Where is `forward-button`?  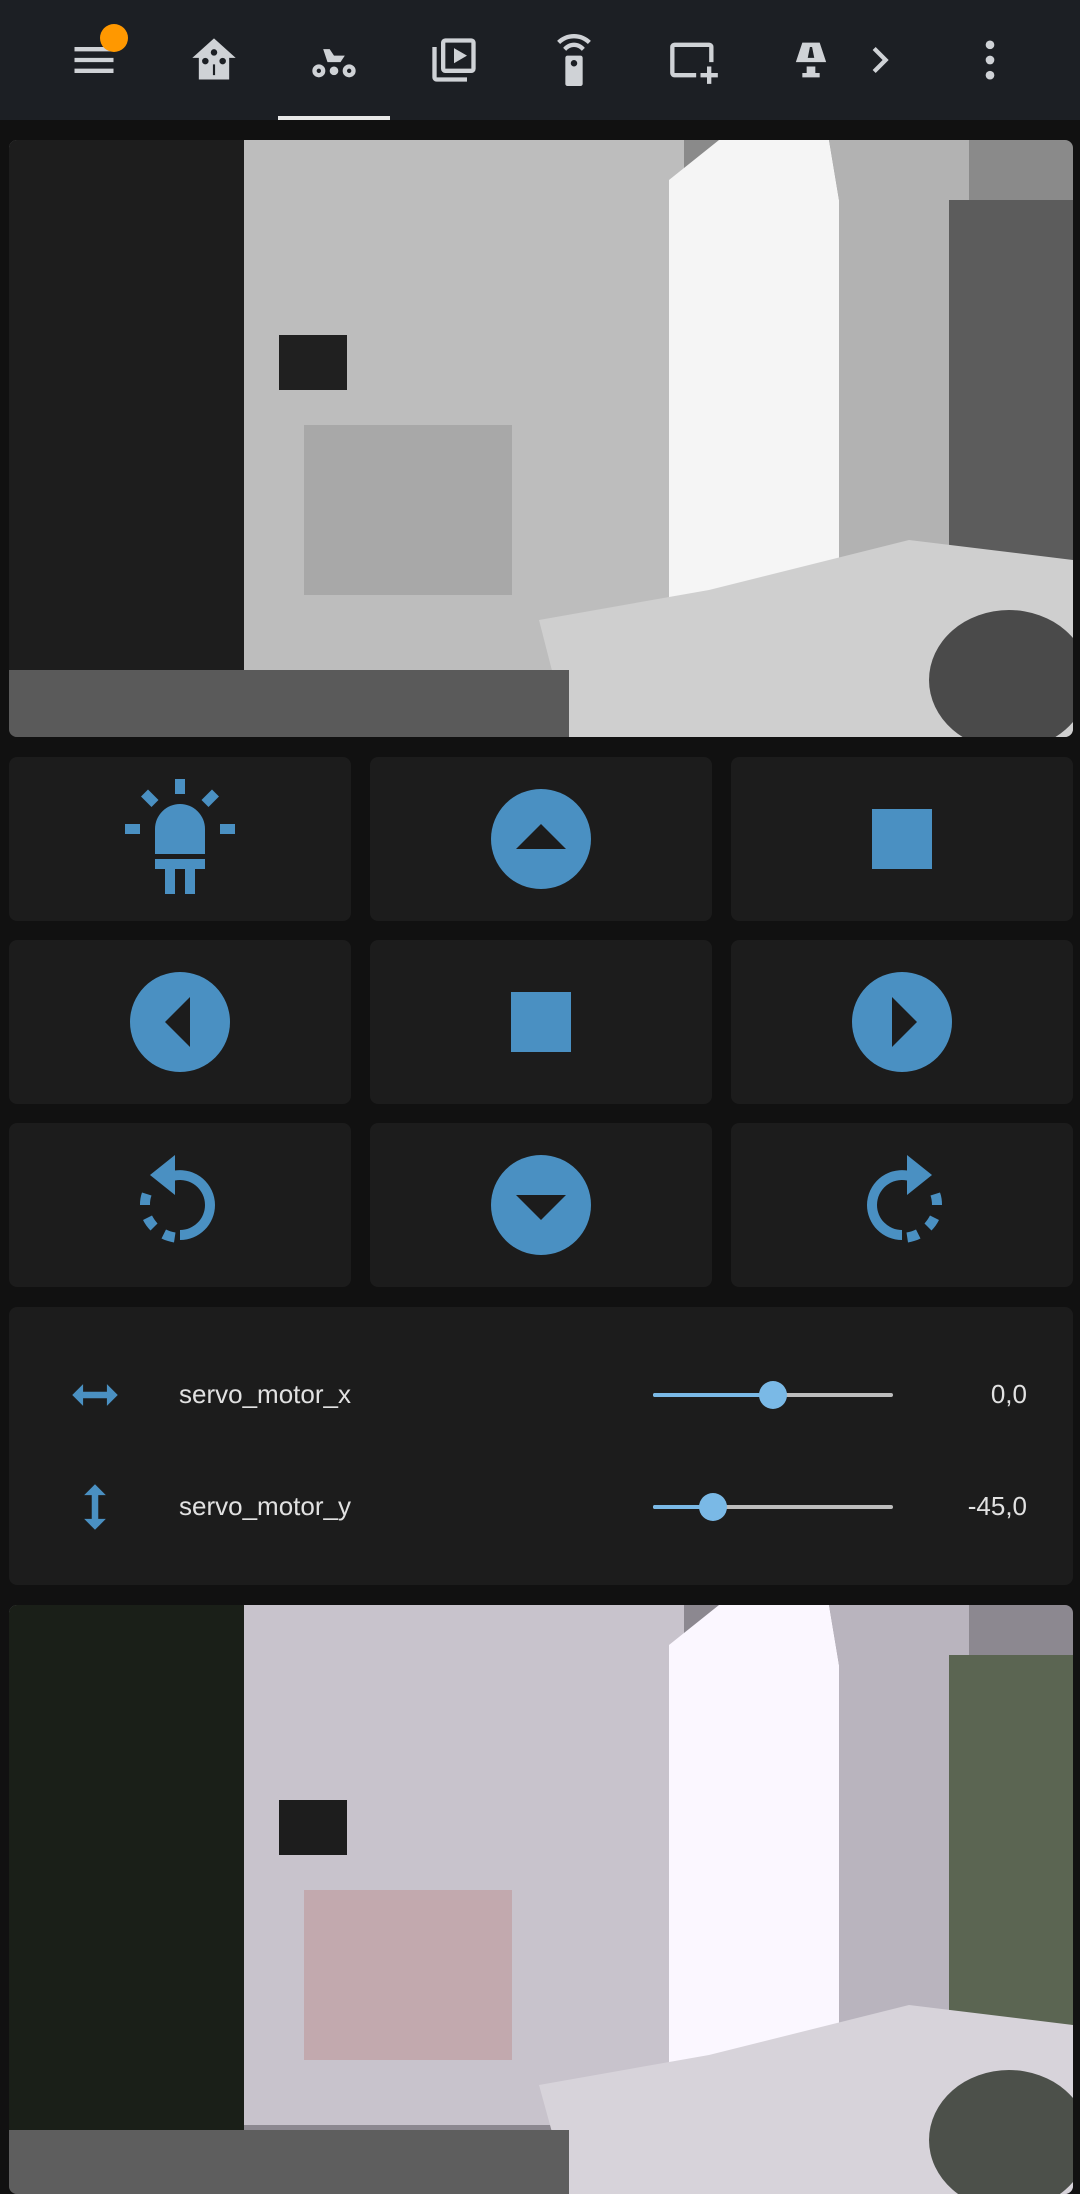
forward-button is located at coordinates (541, 839).